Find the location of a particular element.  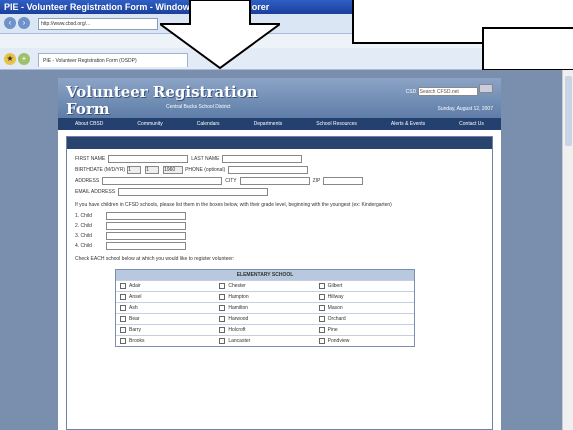

school-label: Gilbert is located at coordinates (335, 286).